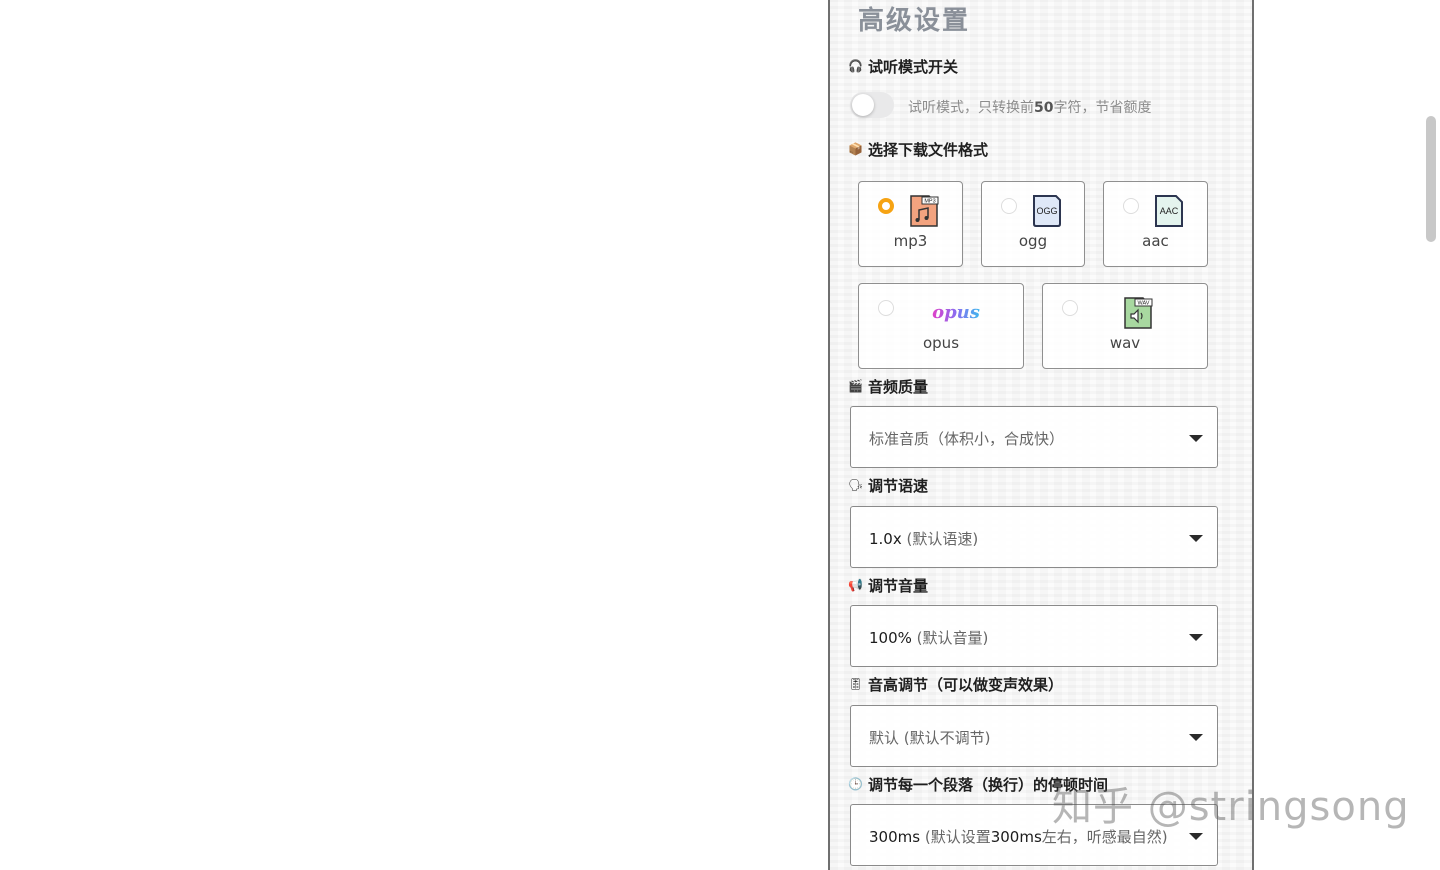 The height and width of the screenshot is (870, 1440). Describe the element at coordinates (1431, 179) in the screenshot. I see `page-scrollbar` at that location.